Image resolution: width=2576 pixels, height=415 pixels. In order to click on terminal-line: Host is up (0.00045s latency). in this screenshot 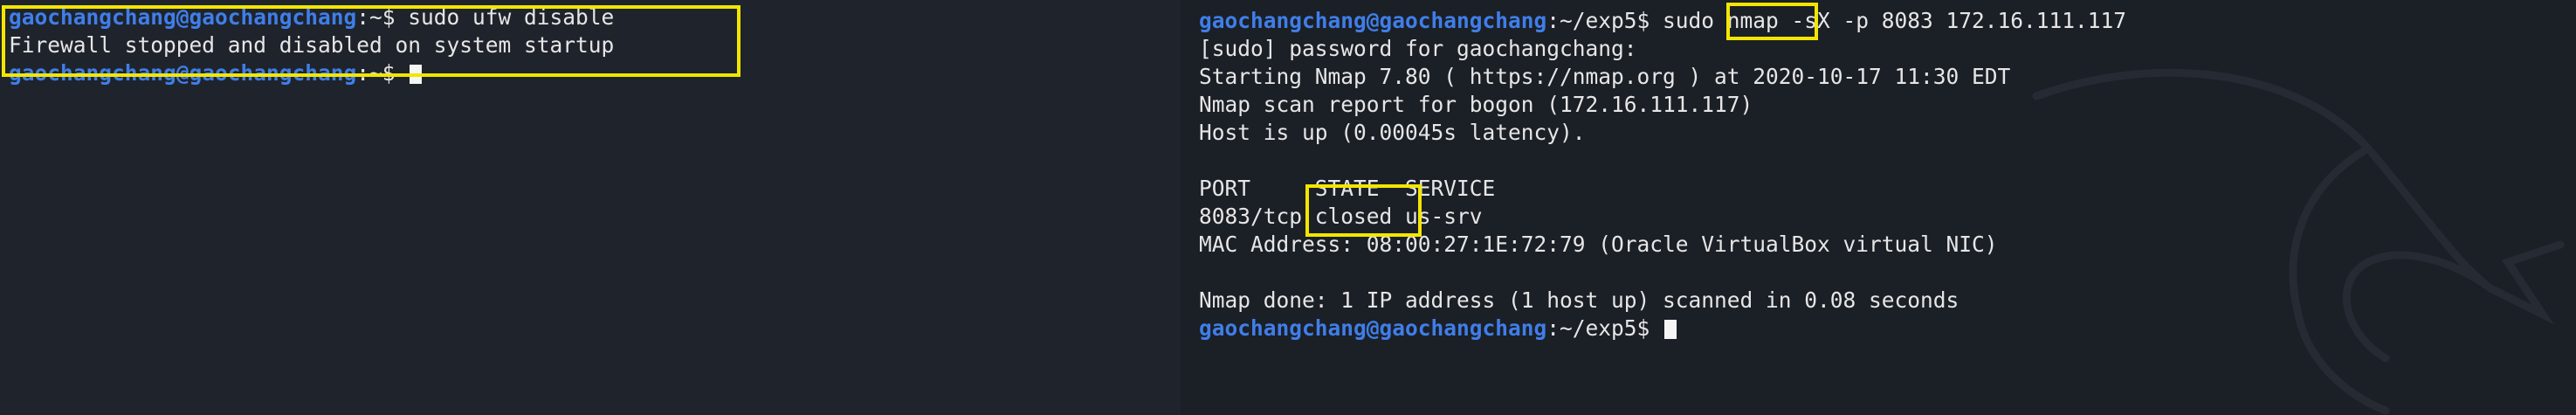, I will do `click(1392, 133)`.